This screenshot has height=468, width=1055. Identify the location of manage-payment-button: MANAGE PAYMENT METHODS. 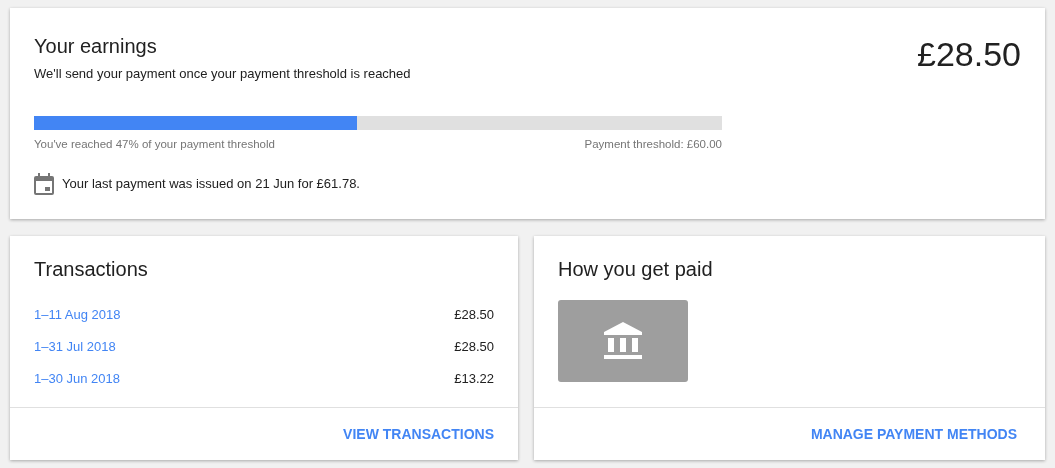
(913, 434).